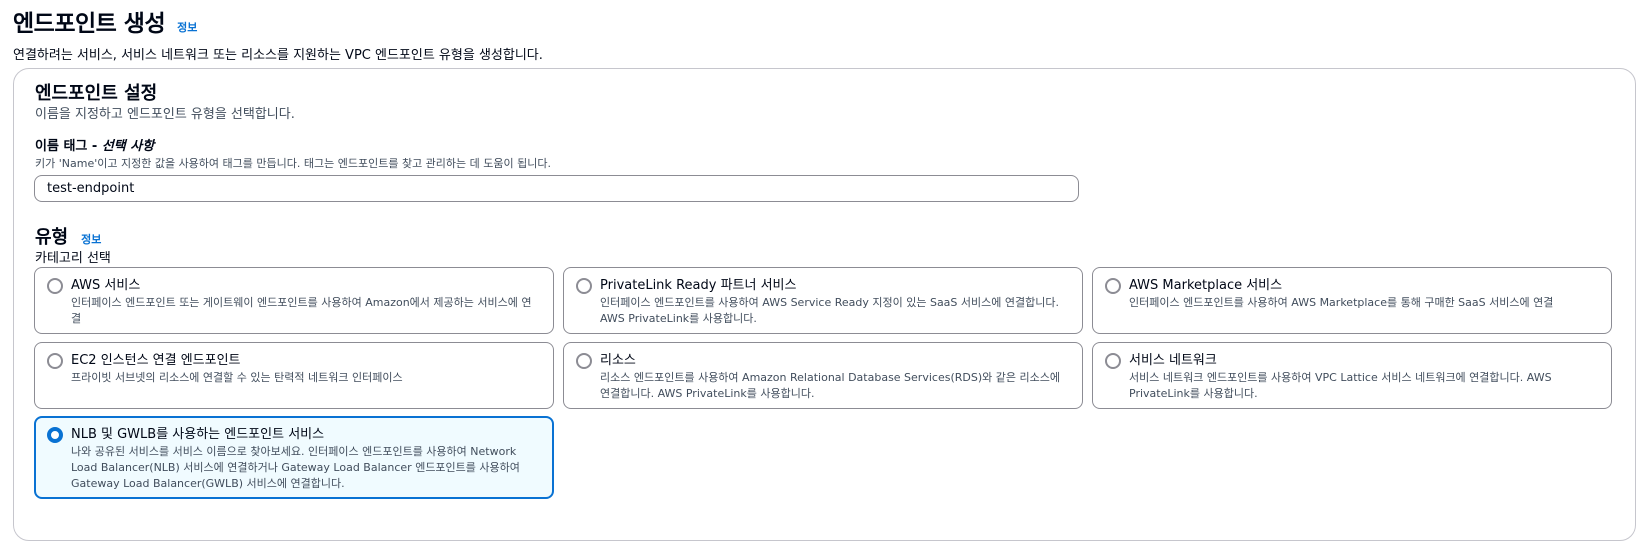 The image size is (1650, 552). I want to click on tile-title: NLB 및 GWLB를 사용하는 엔드포인트 서비스, so click(198, 434).